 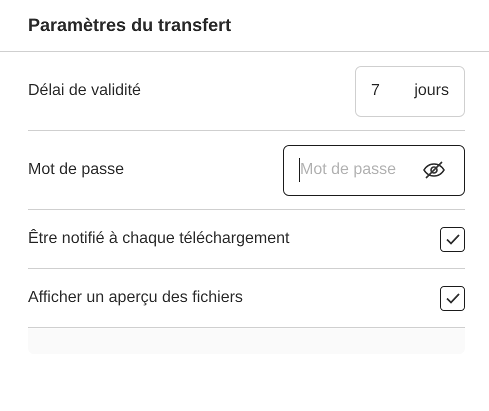 What do you see at coordinates (130, 25) in the screenshot?
I see `panel-title: Paramètres du transfert` at bounding box center [130, 25].